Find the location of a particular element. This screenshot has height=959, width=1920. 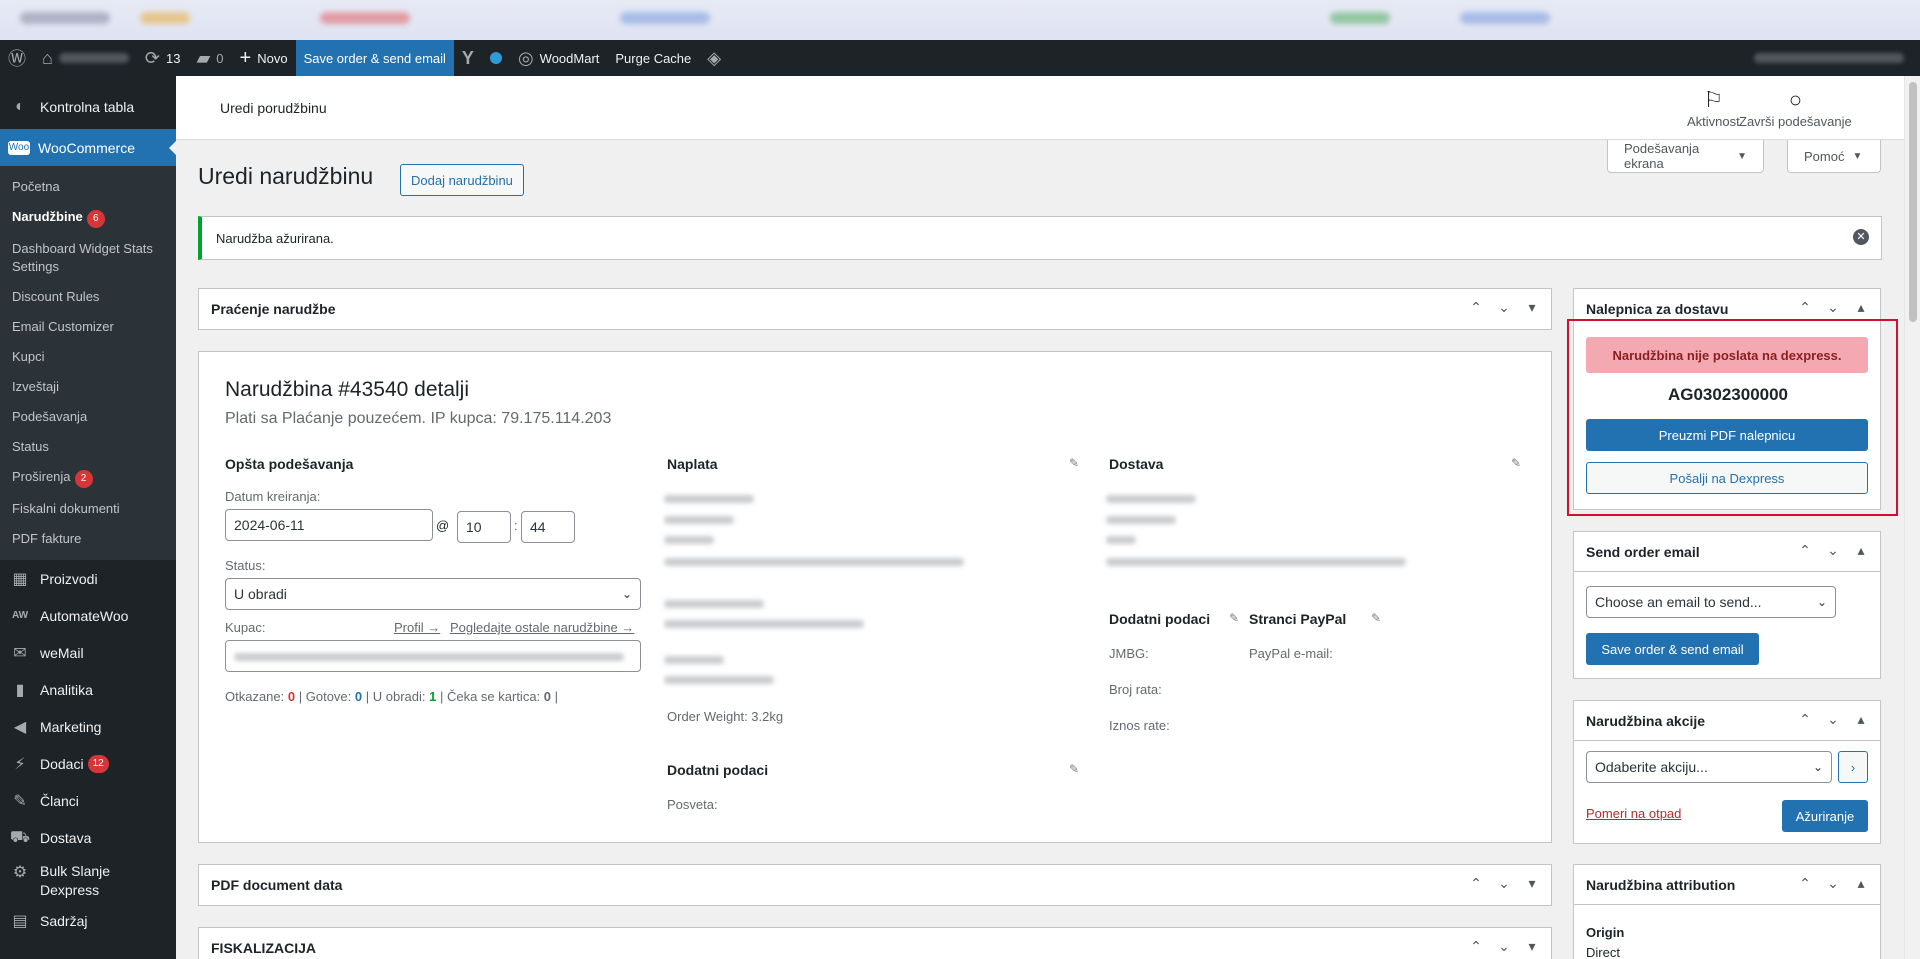

fiskalizacija-title: FISKALIZACIJA is located at coordinates (875, 943).